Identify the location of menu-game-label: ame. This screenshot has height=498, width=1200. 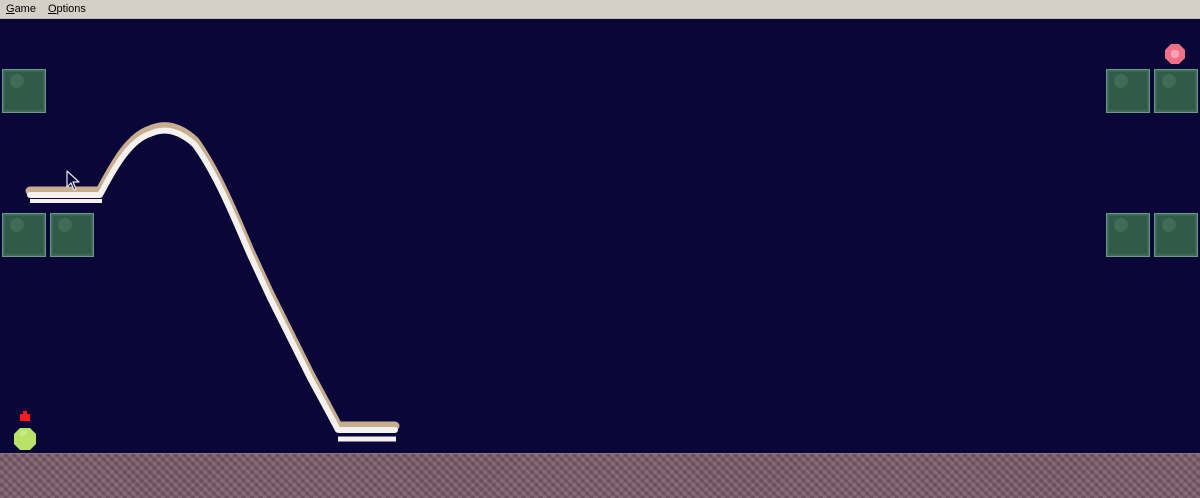
(25, 8).